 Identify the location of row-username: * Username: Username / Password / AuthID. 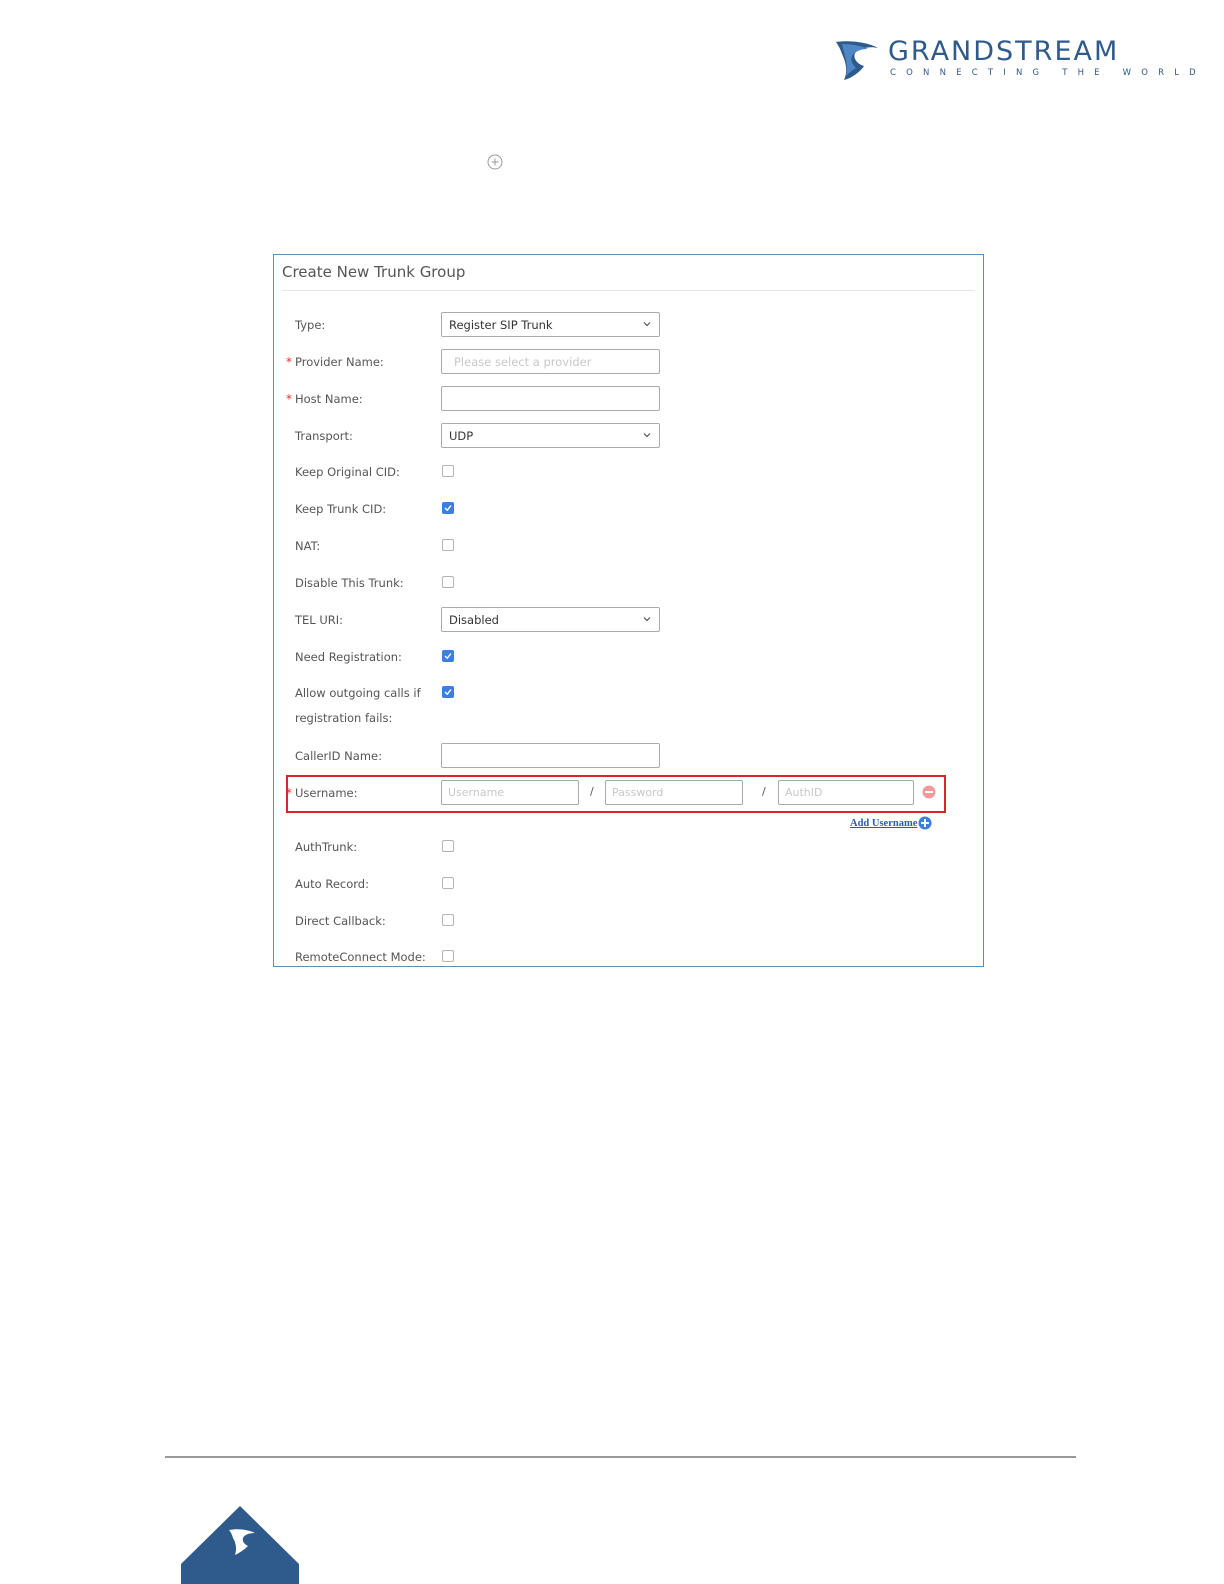
(624, 793).